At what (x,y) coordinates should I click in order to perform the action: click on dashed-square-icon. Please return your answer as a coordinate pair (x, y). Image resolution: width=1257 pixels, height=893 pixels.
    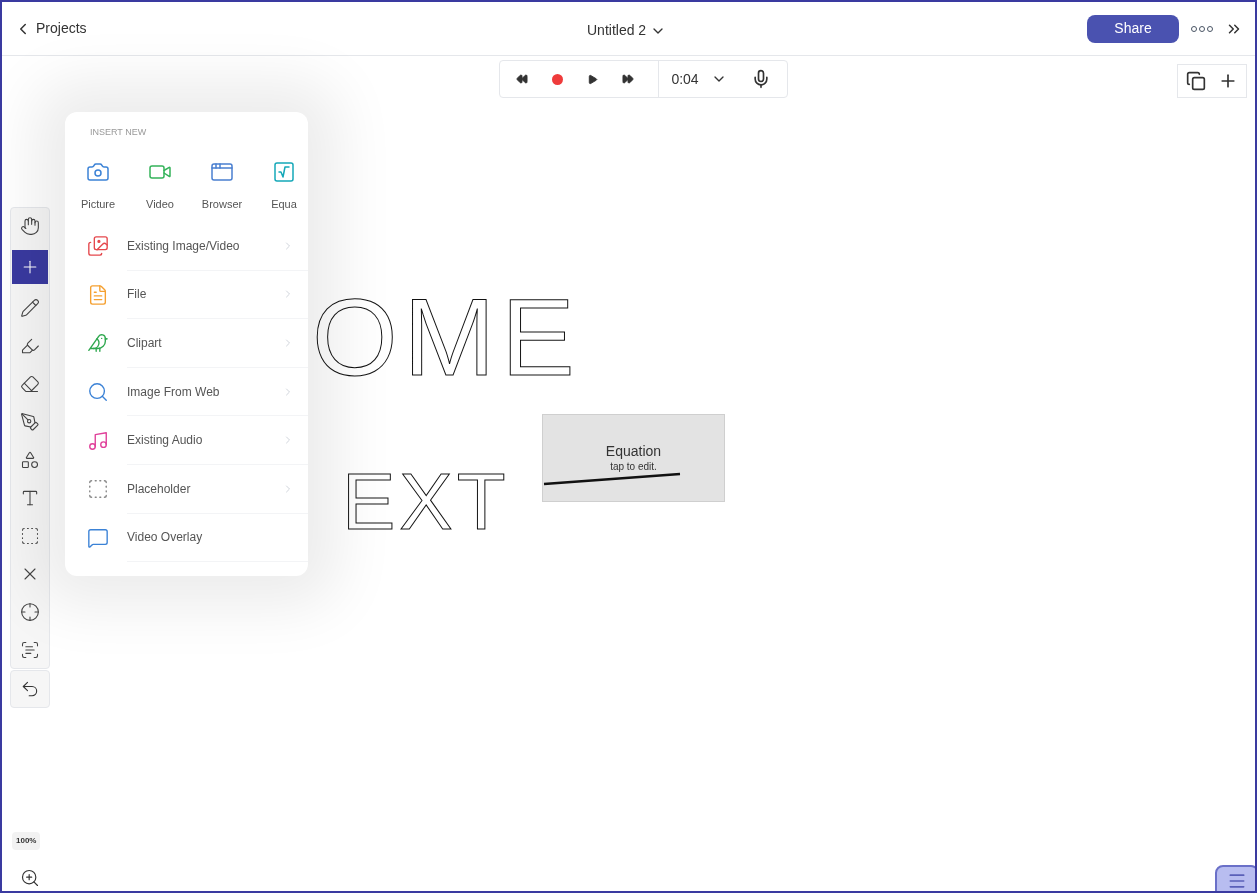
    Looking at the image, I should click on (98, 489).